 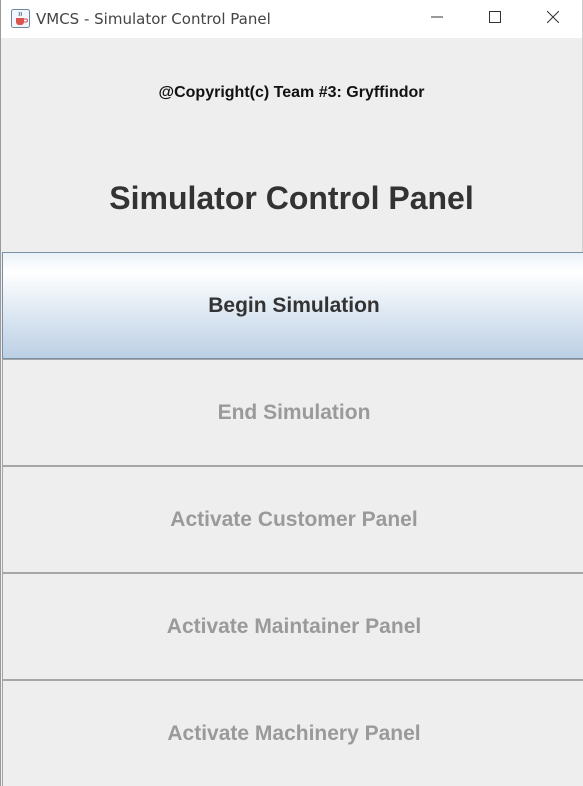 What do you see at coordinates (292, 412) in the screenshot?
I see `end-simulation-button: End Simulation` at bounding box center [292, 412].